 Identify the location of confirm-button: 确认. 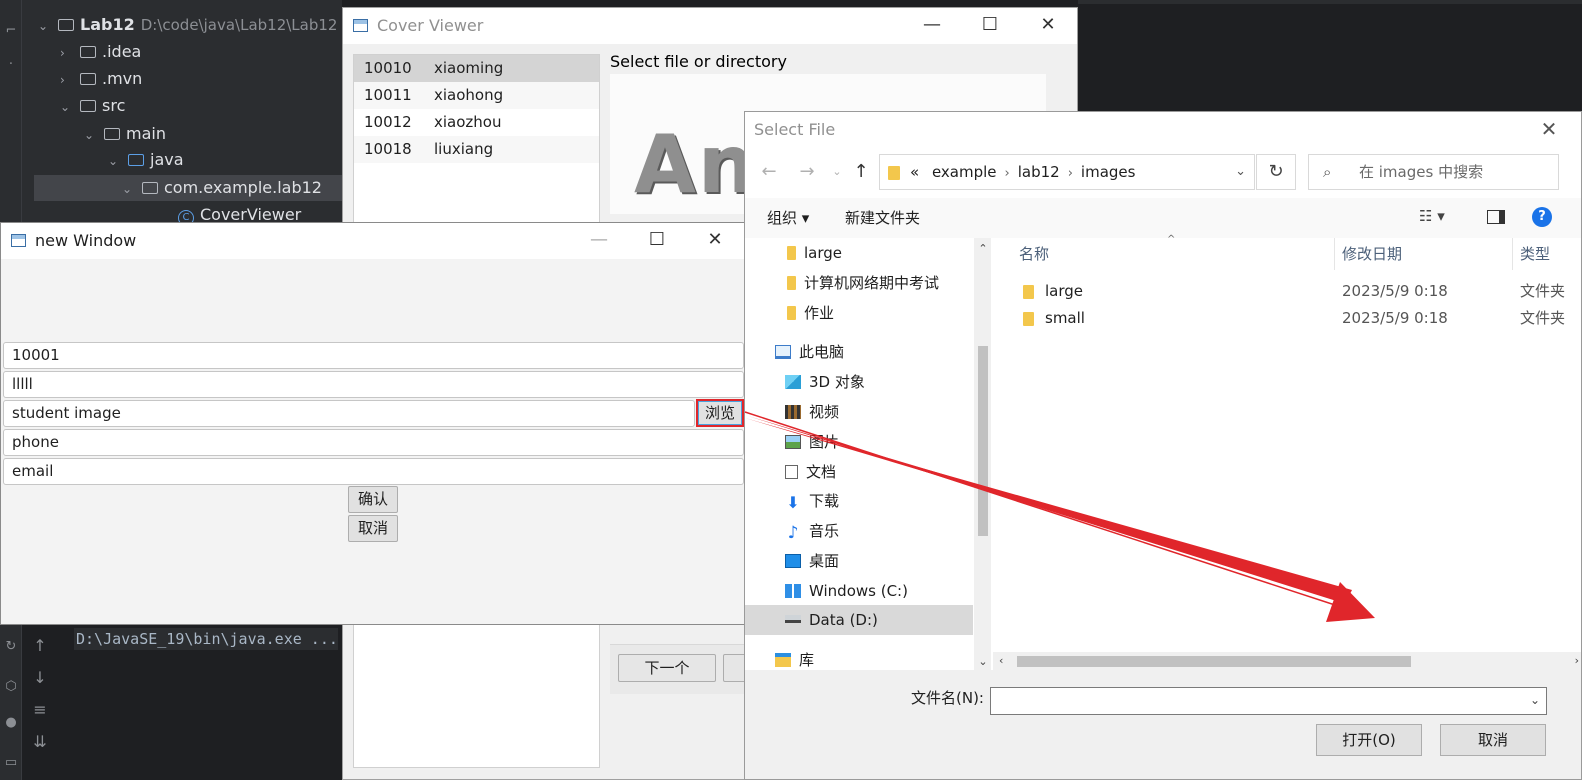
(373, 499).